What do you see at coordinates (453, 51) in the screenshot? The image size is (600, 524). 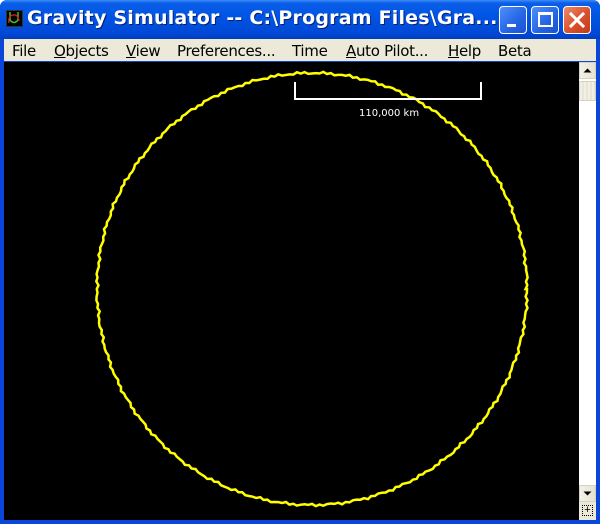 I see `menu-help-accel: H` at bounding box center [453, 51].